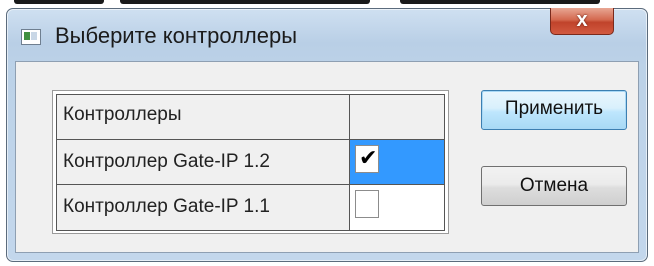  I want to click on header-check-column, so click(397, 117).